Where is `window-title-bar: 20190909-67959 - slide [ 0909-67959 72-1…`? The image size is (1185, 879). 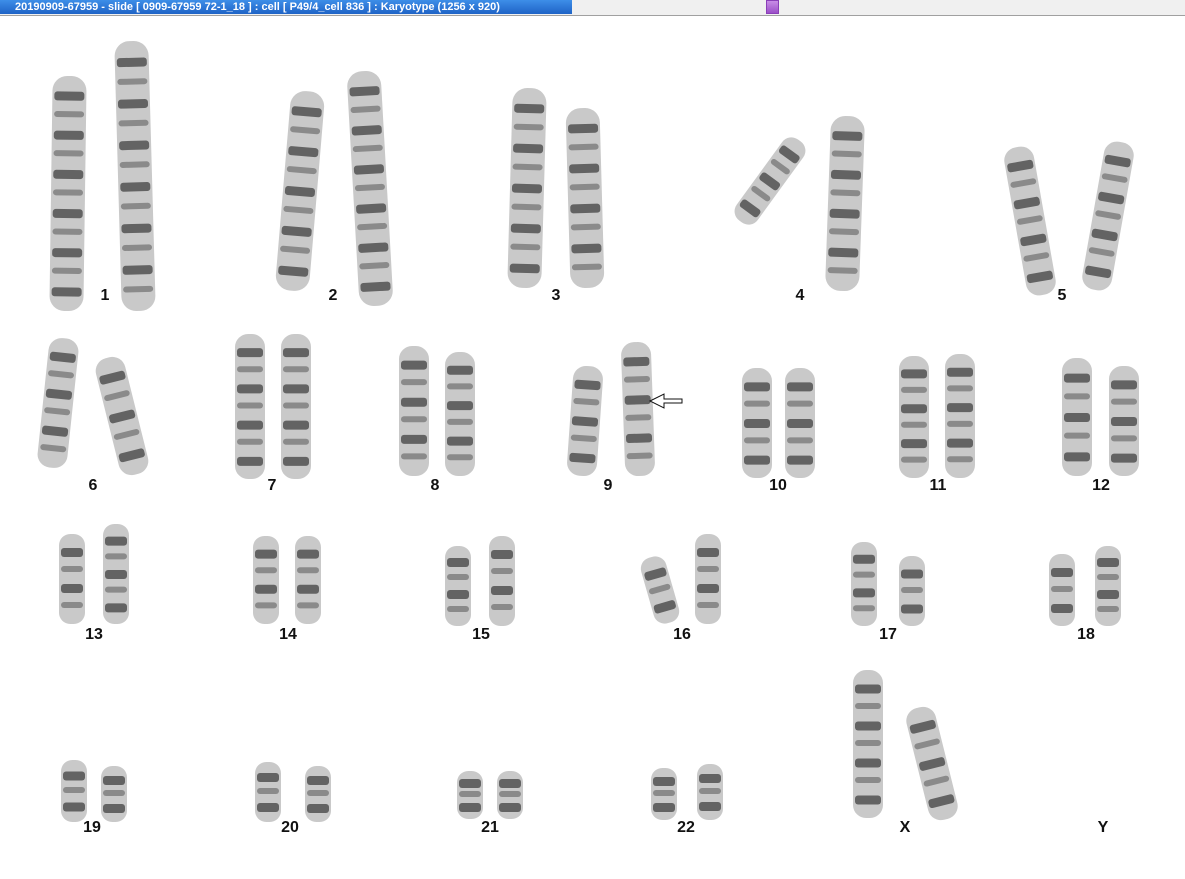 window-title-bar: 20190909-67959 - slide [ 0909-67959 72-1… is located at coordinates (592, 8).